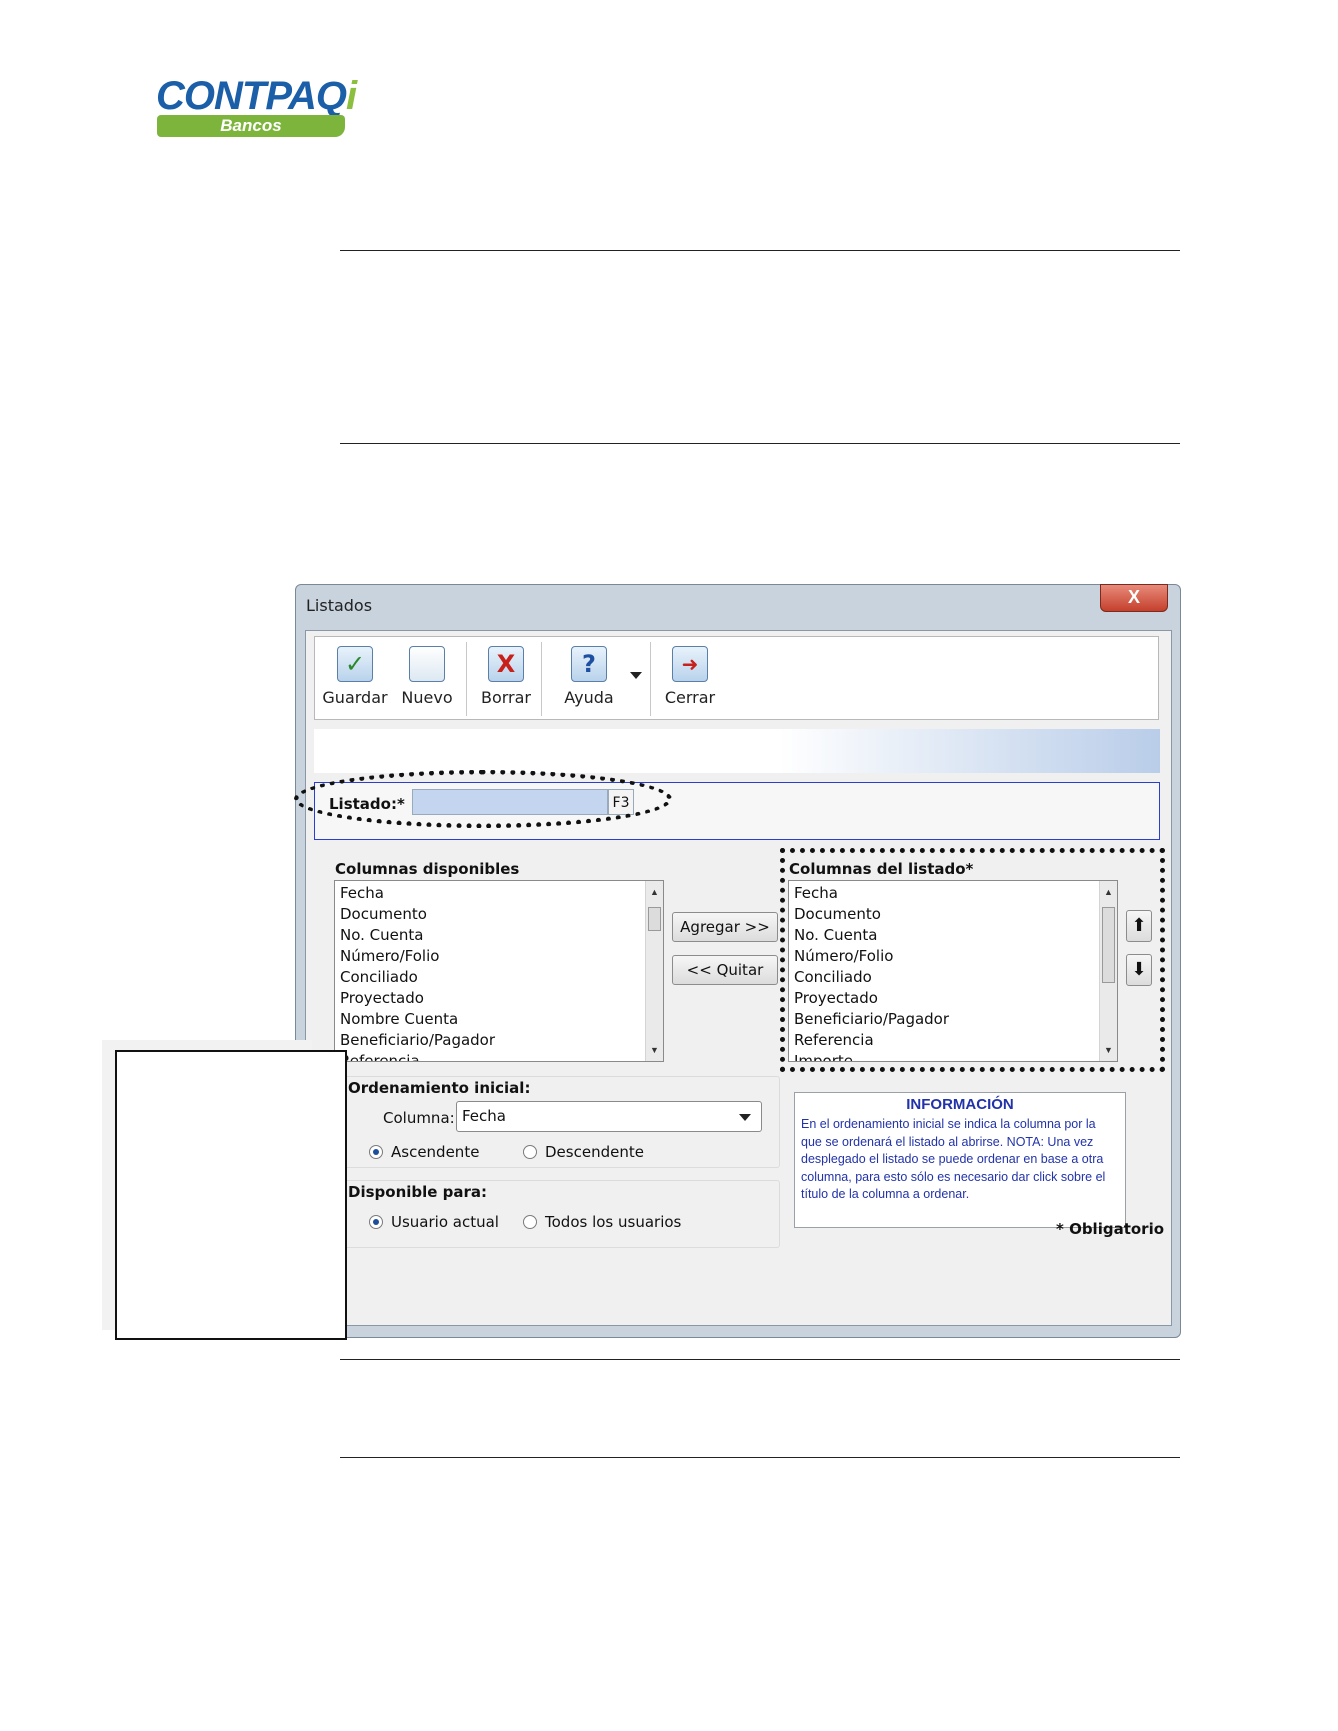  Describe the element at coordinates (489, 1056) in the screenshot. I see `list-item: Referencia` at that location.